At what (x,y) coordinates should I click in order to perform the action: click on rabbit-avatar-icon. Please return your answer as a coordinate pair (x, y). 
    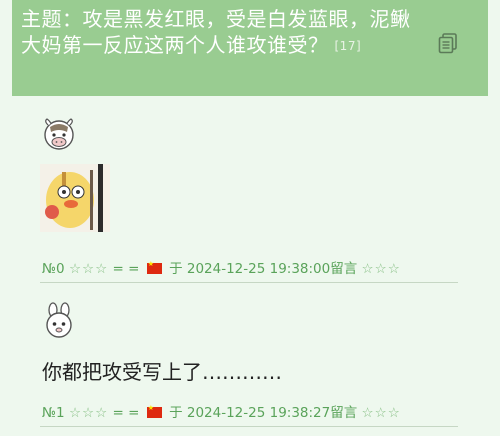
    Looking at the image, I should click on (59, 321).